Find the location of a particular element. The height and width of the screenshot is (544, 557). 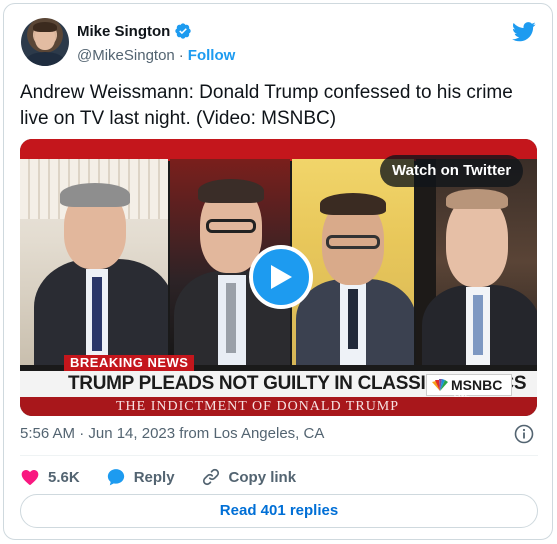

live-label: LIVE is located at coordinates (462, 395).